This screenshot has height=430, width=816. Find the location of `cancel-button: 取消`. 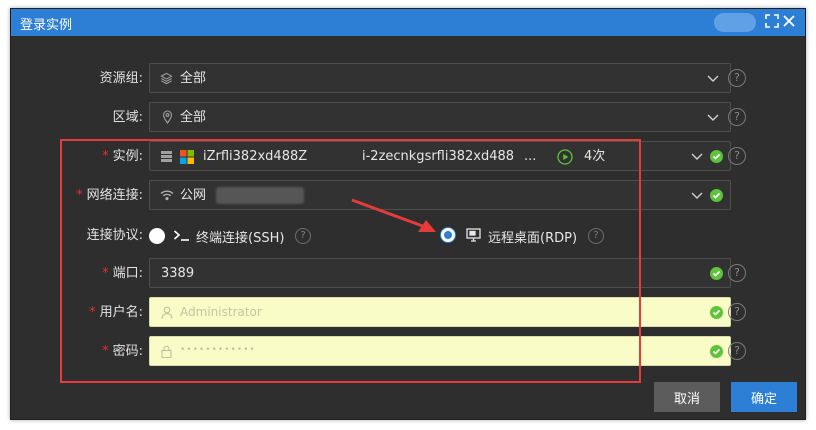

cancel-button: 取消 is located at coordinates (687, 397).